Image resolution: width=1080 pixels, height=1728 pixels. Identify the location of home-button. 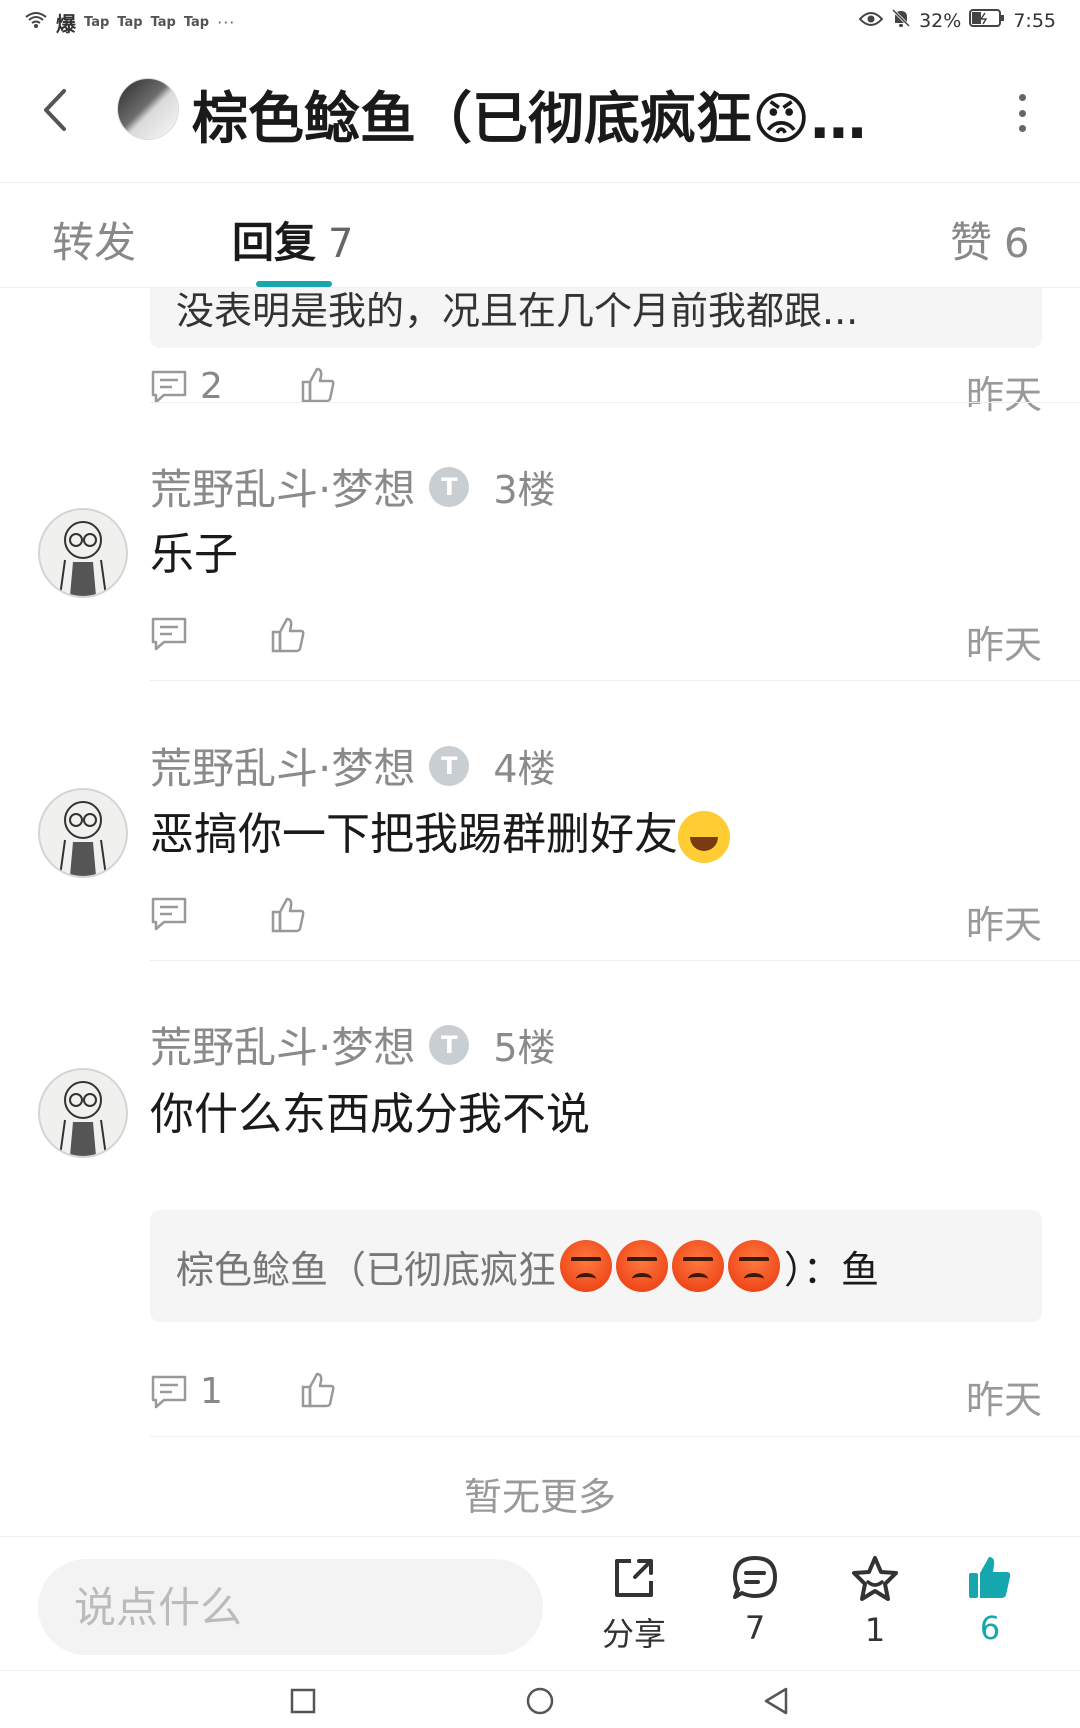
(540, 1701).